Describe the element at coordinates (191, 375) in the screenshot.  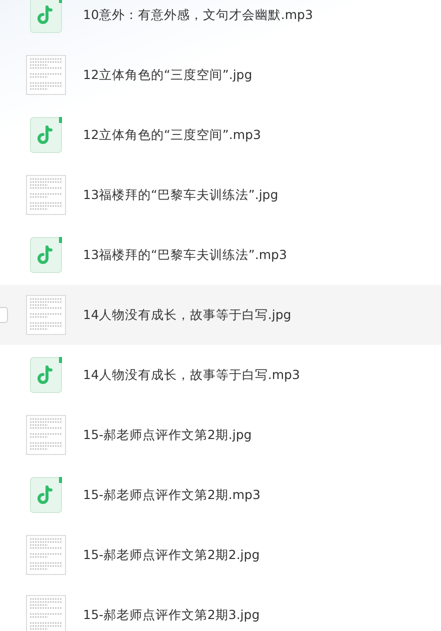
I see `file-name: 14人物没有成长，故事等于白写.mp3` at that location.